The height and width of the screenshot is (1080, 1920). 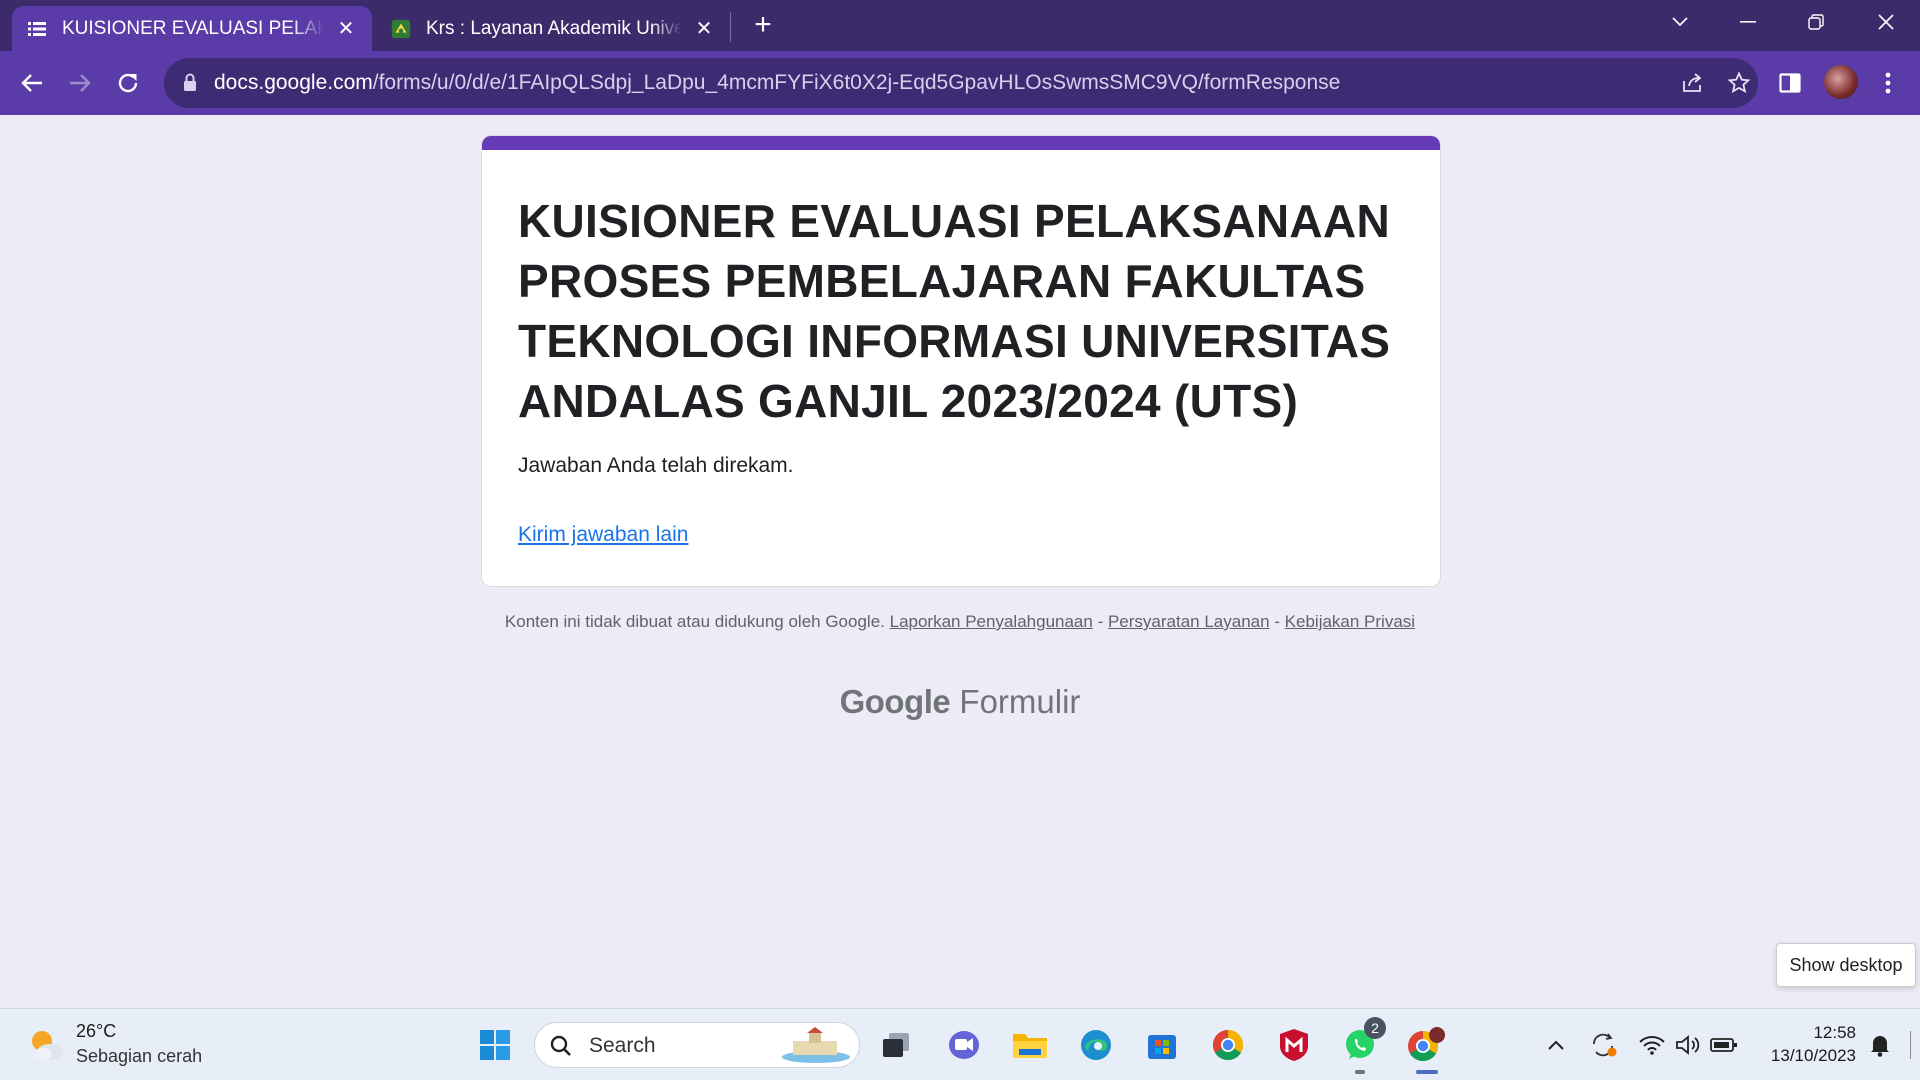 I want to click on card-accent-bar, so click(x=961, y=143).